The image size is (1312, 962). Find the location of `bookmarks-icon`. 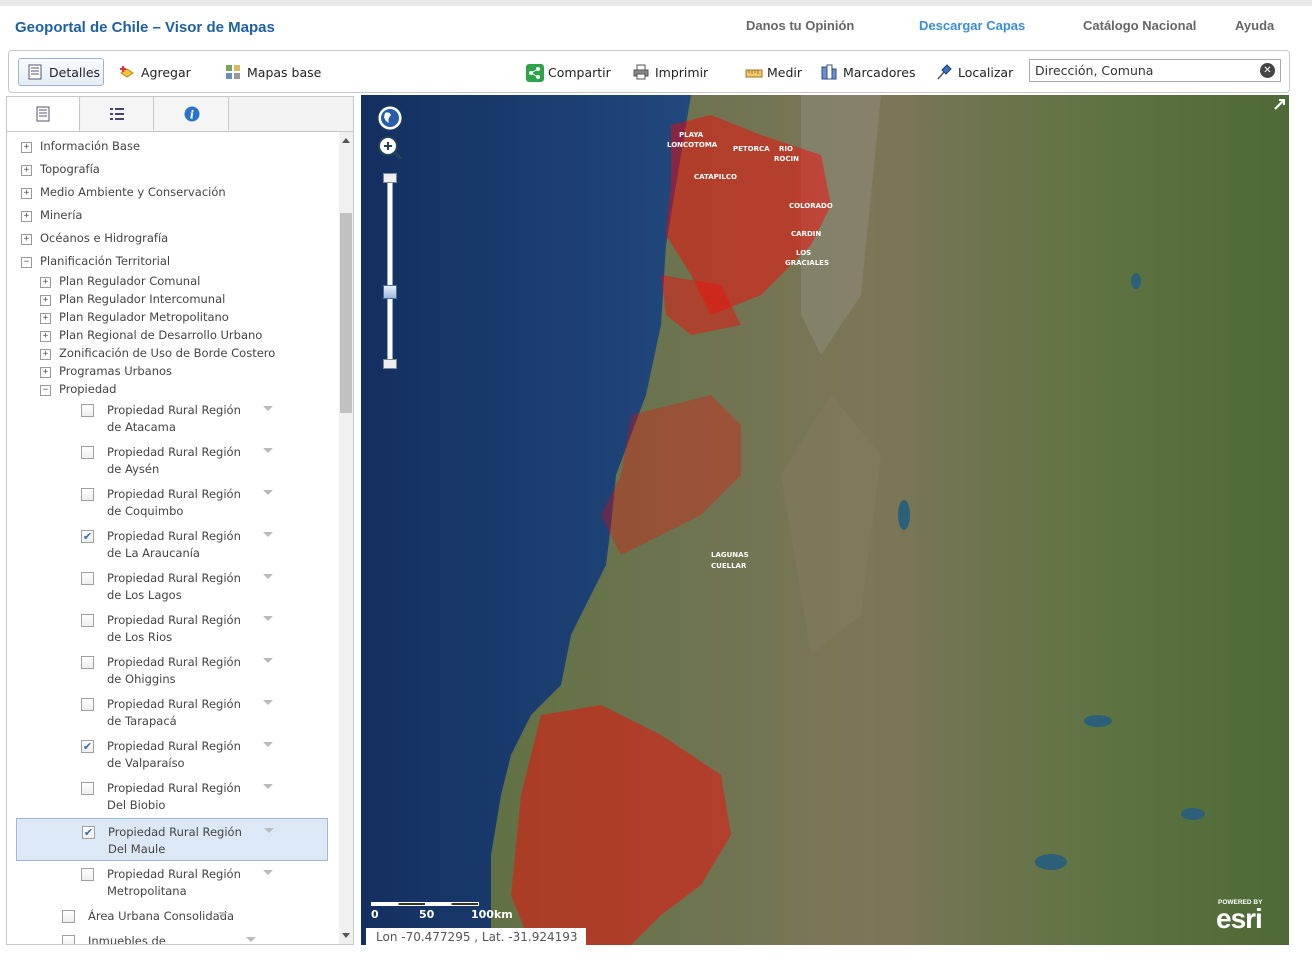

bookmarks-icon is located at coordinates (829, 72).